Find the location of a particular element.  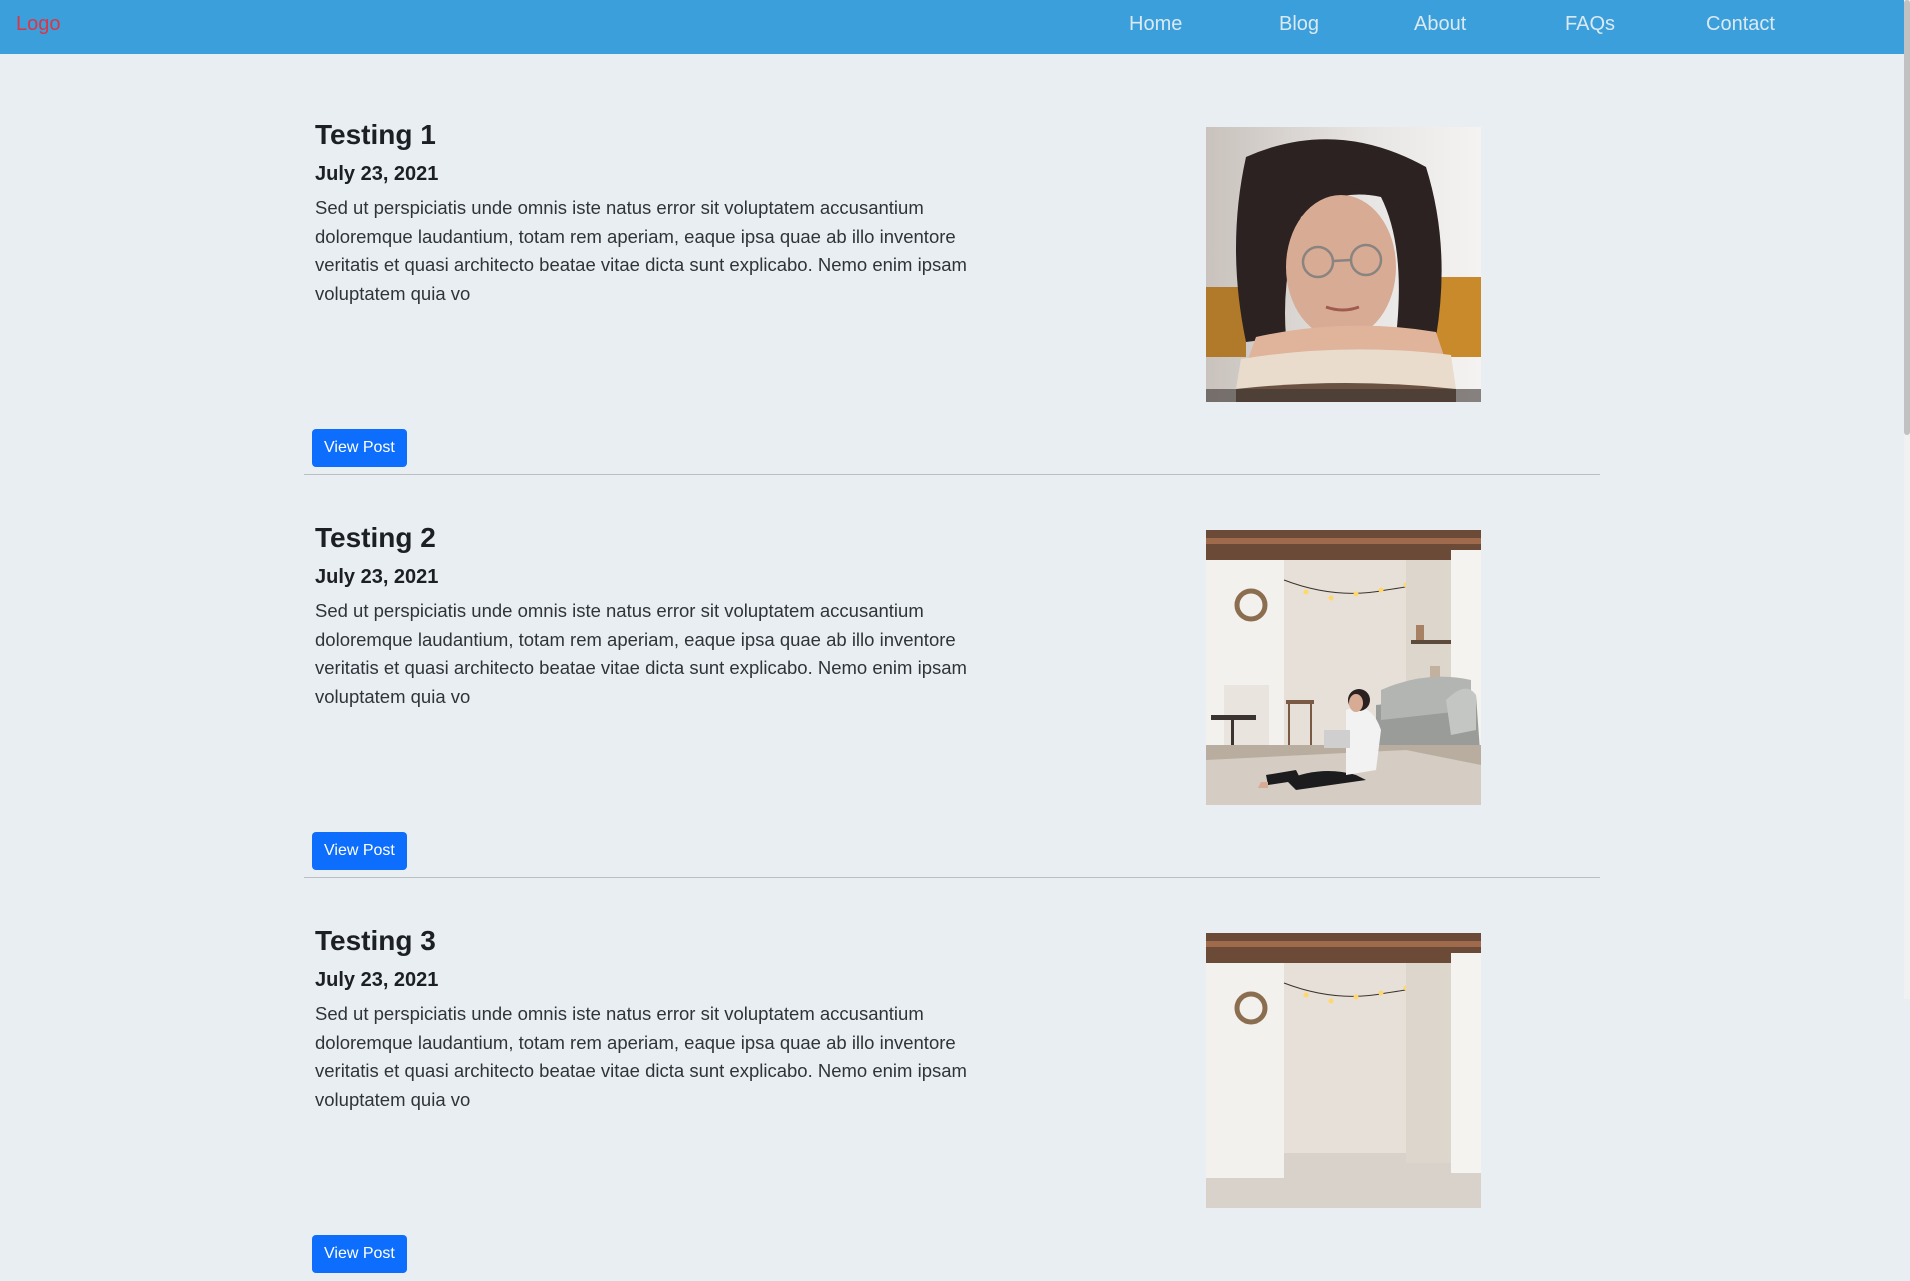

nav-link-blog: Blog is located at coordinates (1299, 24).